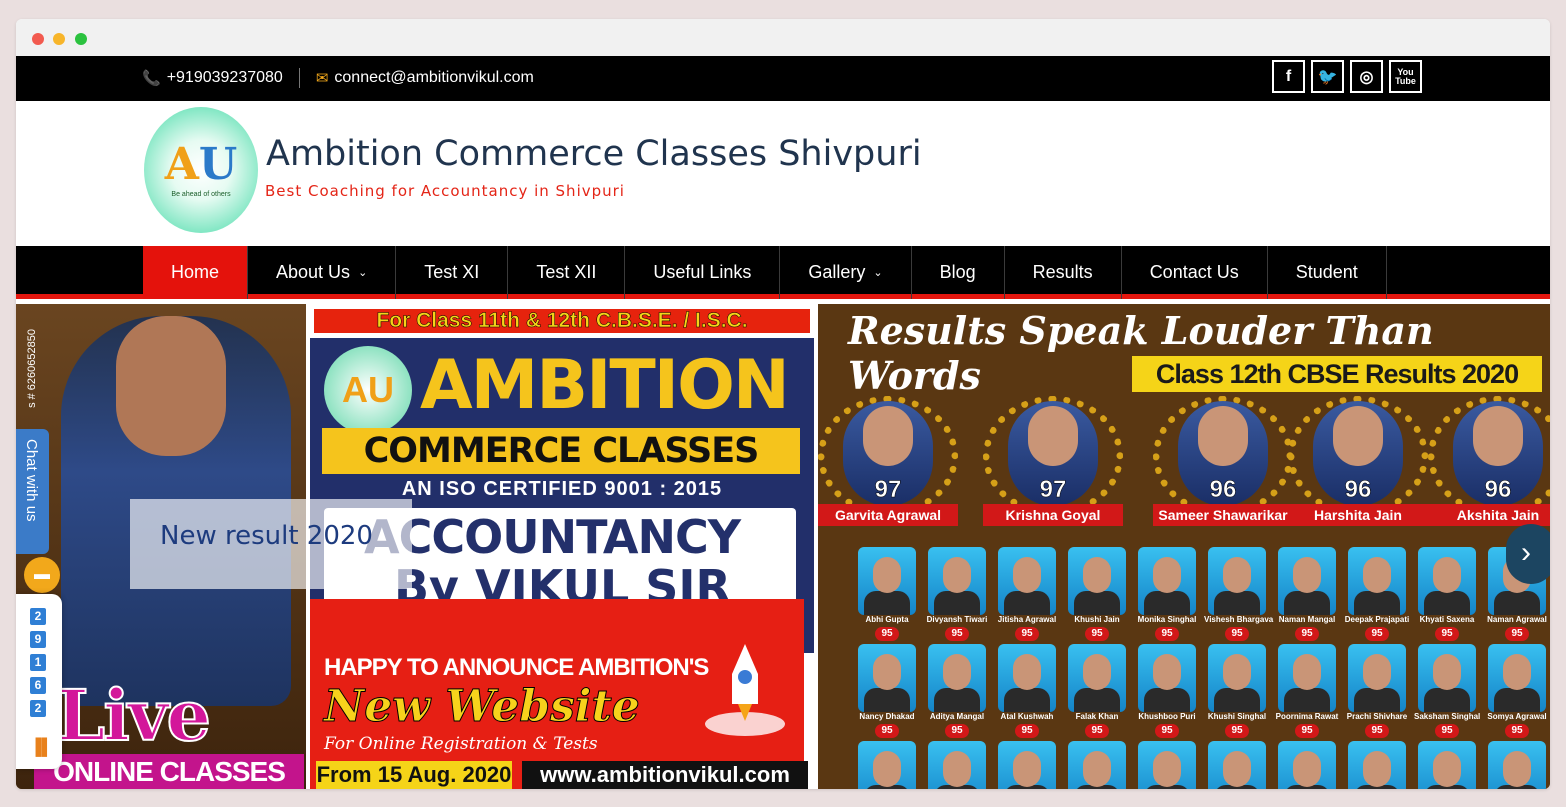 The width and height of the screenshot is (1566, 807). Describe the element at coordinates (1238, 595) in the screenshot. I see `student-card: Vishesh Bhargava 95` at that location.